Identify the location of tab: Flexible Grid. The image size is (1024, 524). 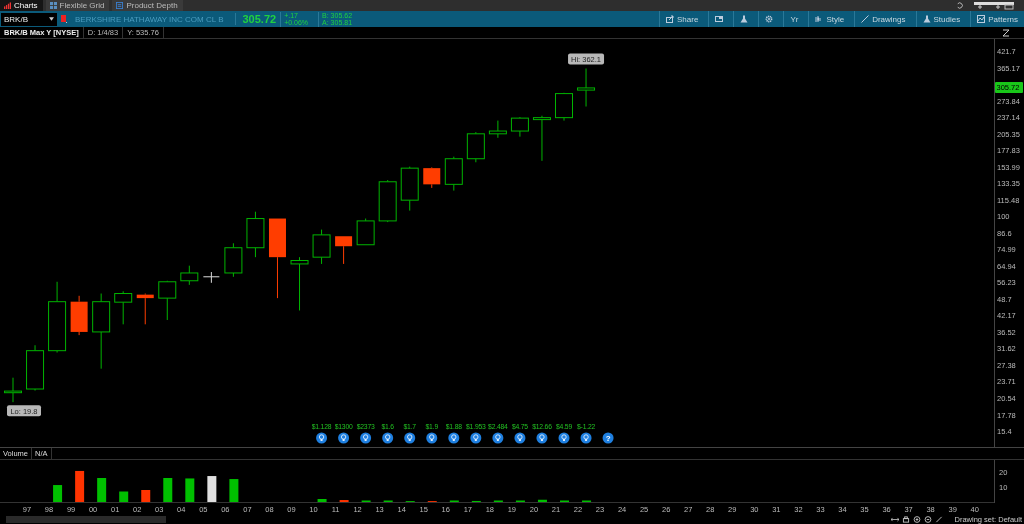
(77, 5).